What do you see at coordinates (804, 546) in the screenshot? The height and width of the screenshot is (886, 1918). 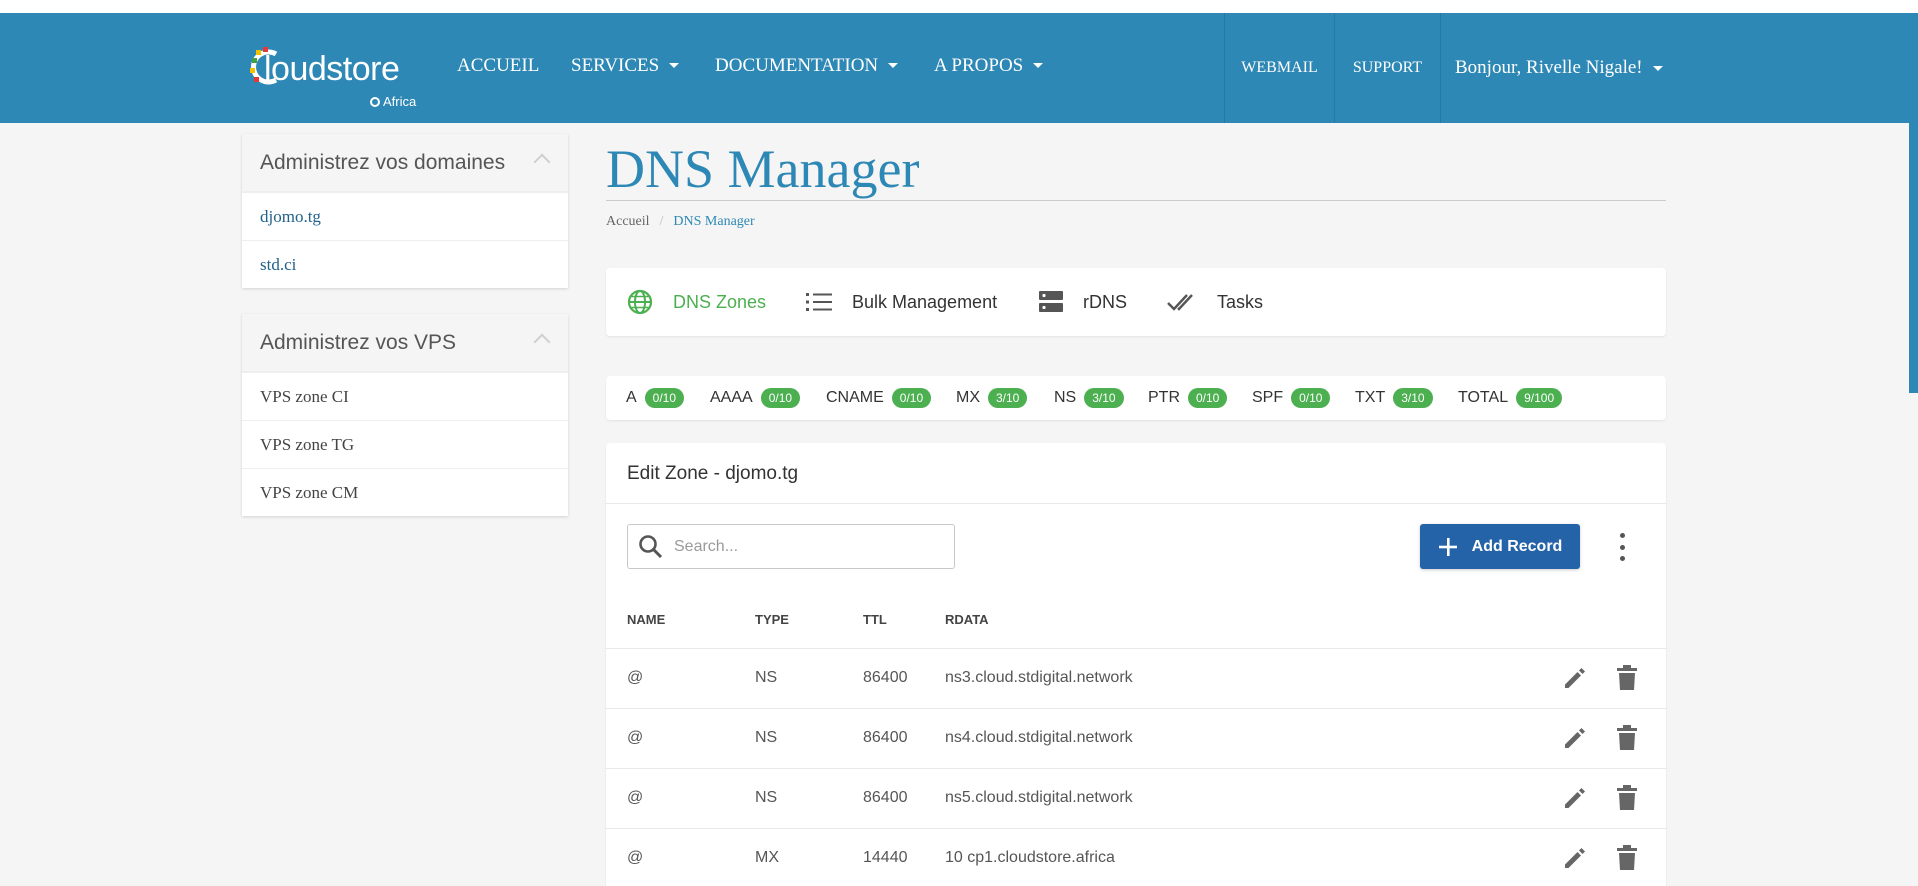 I see `search-input` at bounding box center [804, 546].